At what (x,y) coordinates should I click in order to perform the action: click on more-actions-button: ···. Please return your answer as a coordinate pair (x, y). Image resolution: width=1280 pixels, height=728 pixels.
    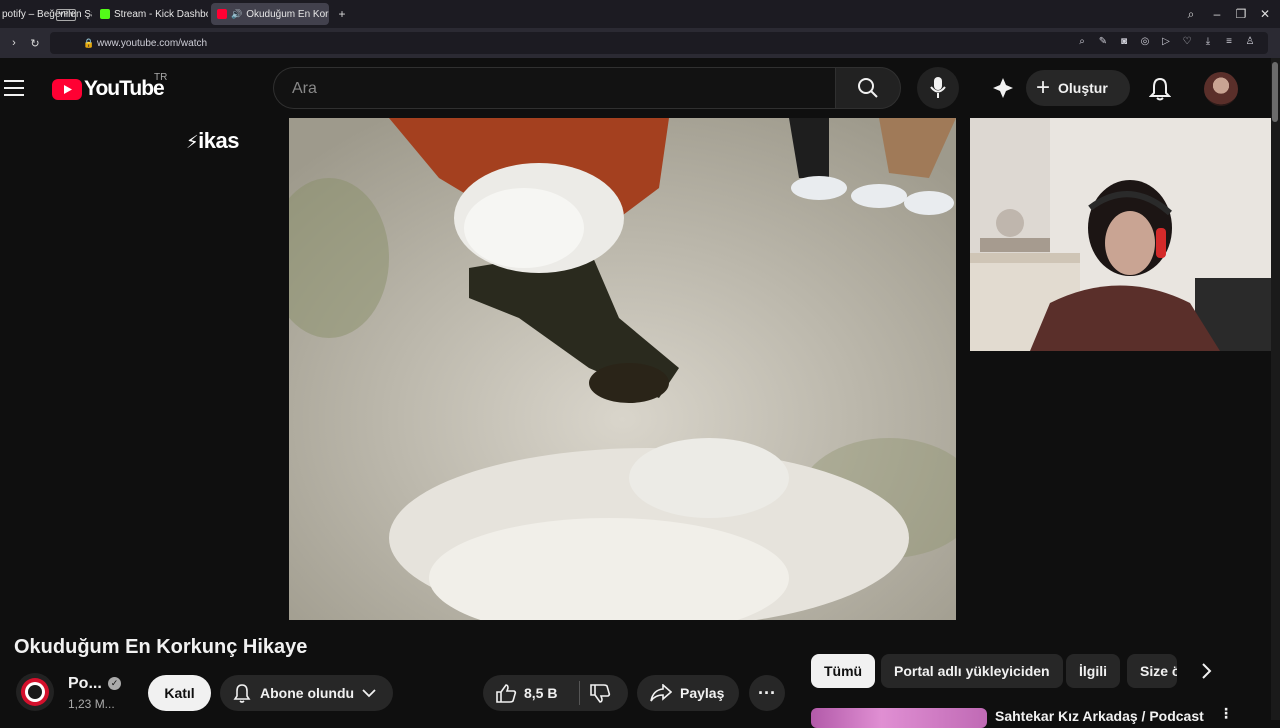
    Looking at the image, I should click on (767, 693).